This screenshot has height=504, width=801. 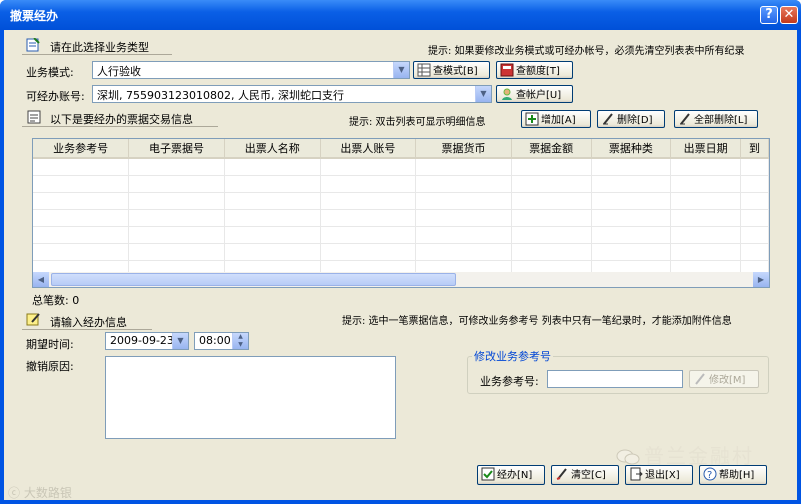 I want to click on reason-textarea, so click(x=250, y=397).